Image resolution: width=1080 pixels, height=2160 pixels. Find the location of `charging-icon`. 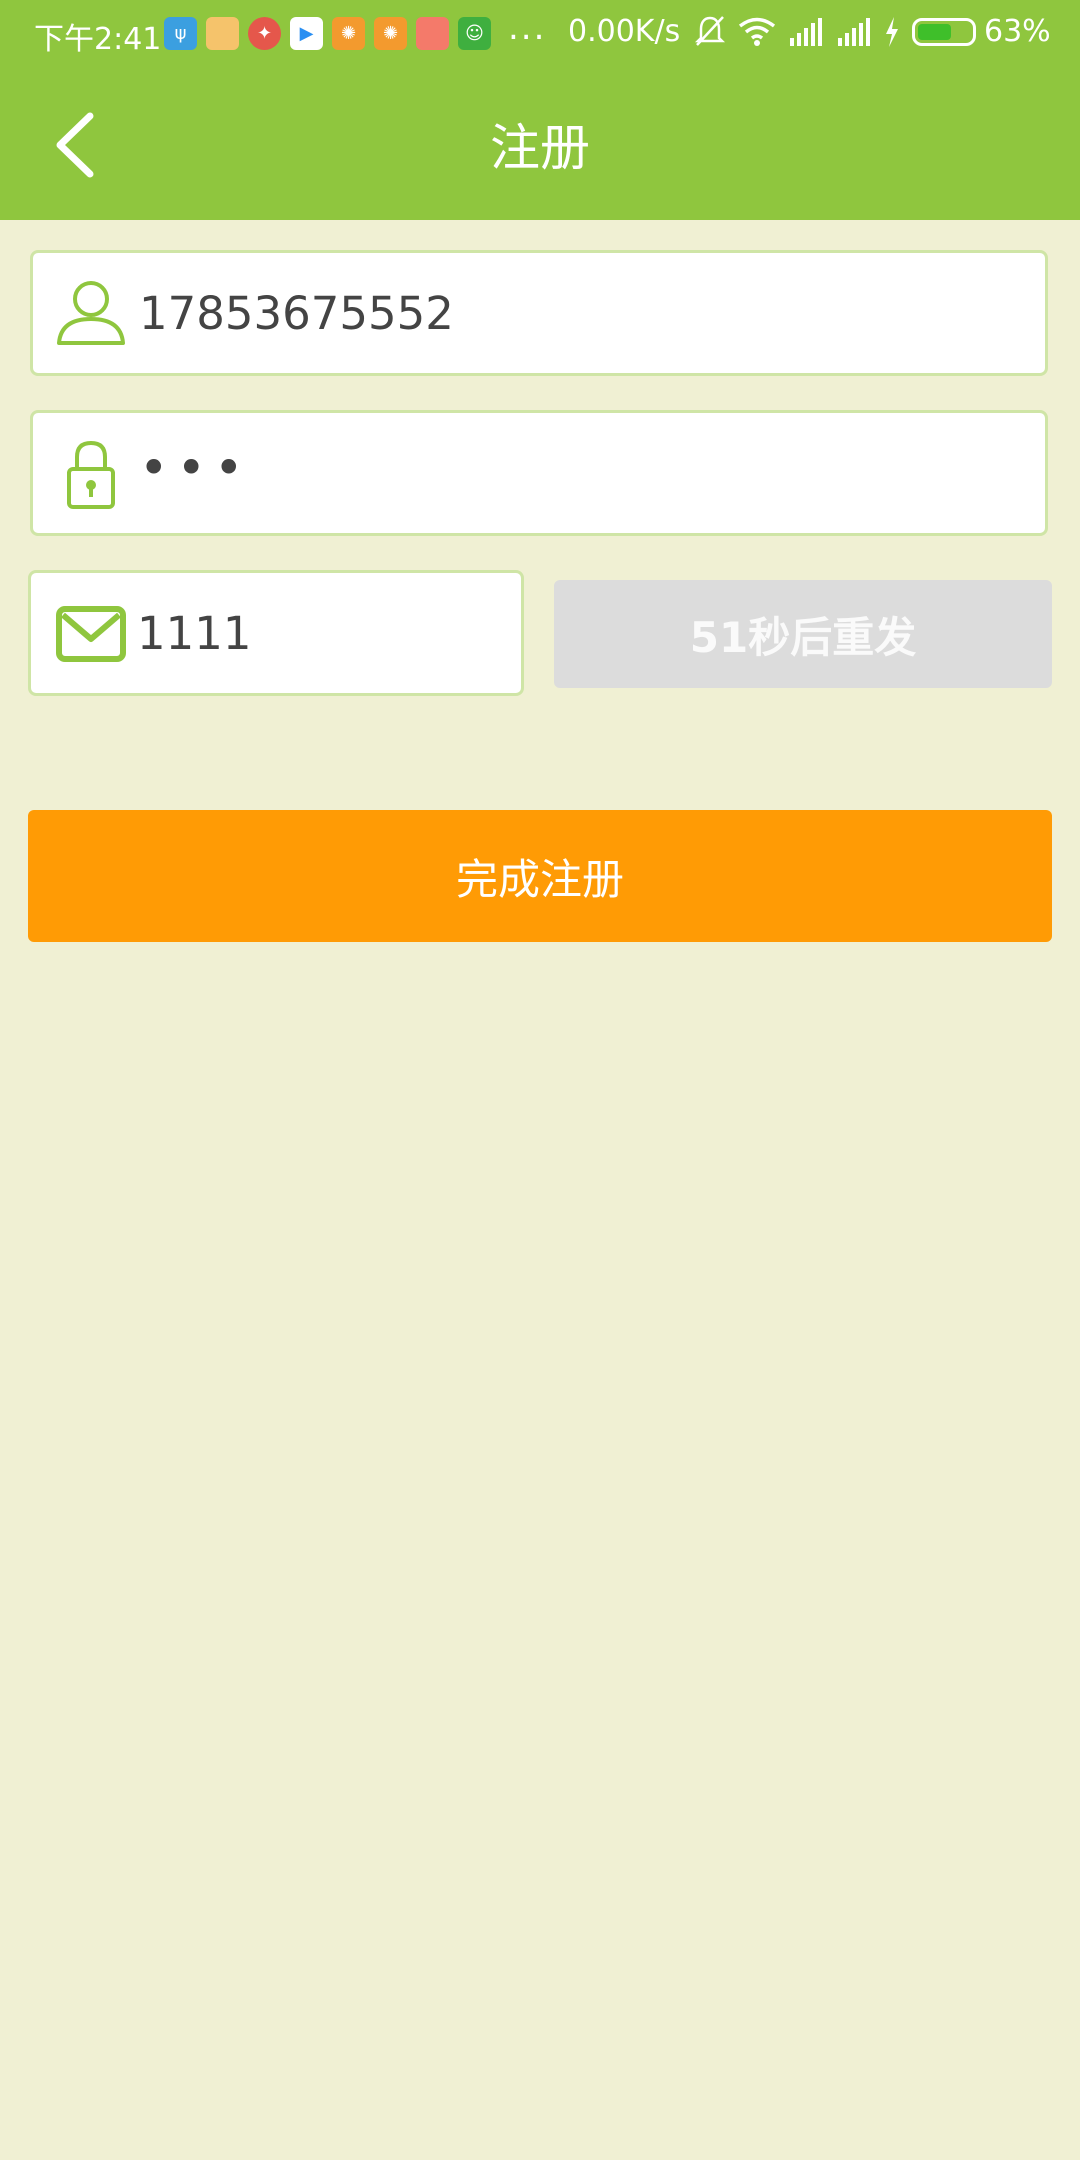

charging-icon is located at coordinates (892, 32).